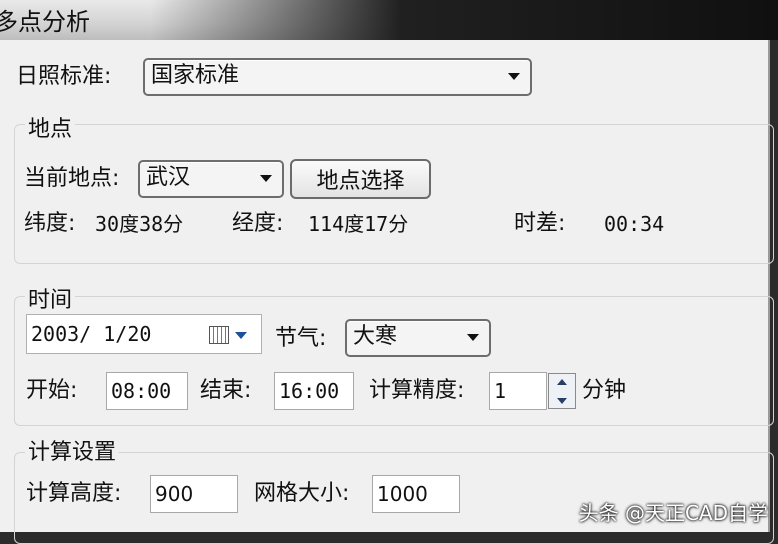 Image resolution: width=778 pixels, height=544 pixels. I want to click on date-picker: 2003/ 1/20, so click(144, 334).